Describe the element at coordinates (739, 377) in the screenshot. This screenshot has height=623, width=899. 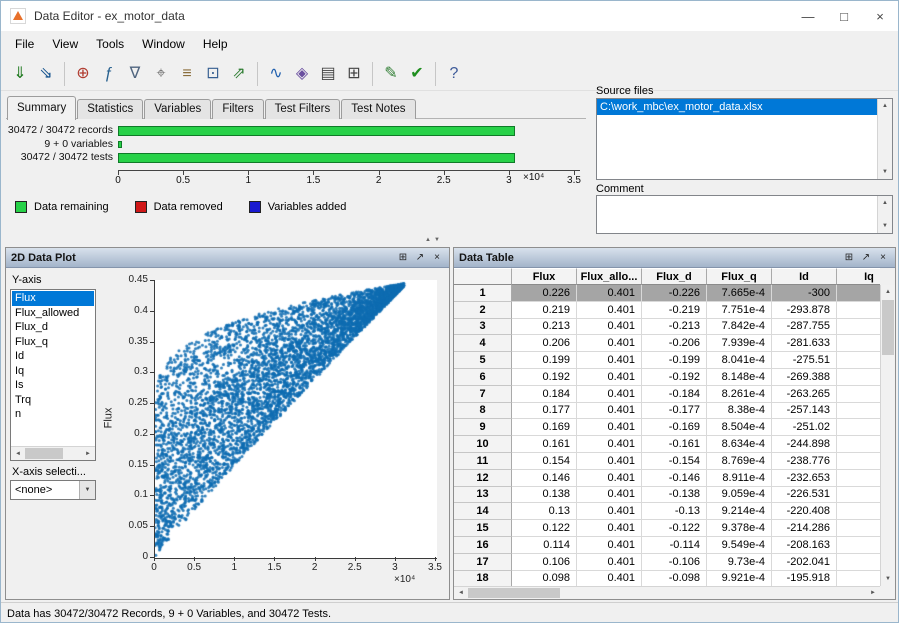
I see `table-cell: 8.148e-4` at that location.